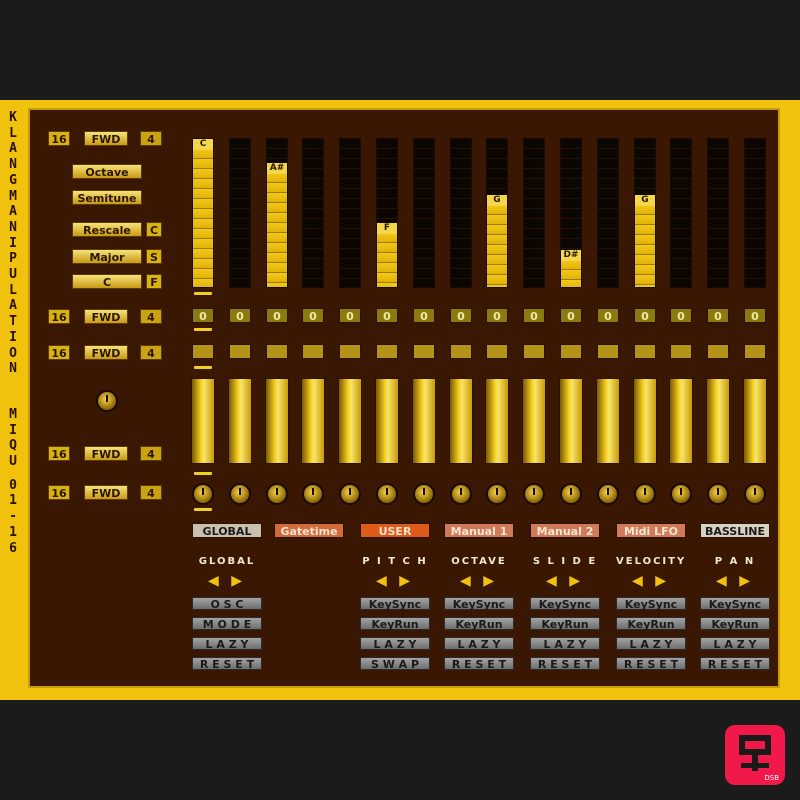 The image size is (800, 800). What do you see at coordinates (59, 138) in the screenshot?
I see `steps-pitch: 16` at bounding box center [59, 138].